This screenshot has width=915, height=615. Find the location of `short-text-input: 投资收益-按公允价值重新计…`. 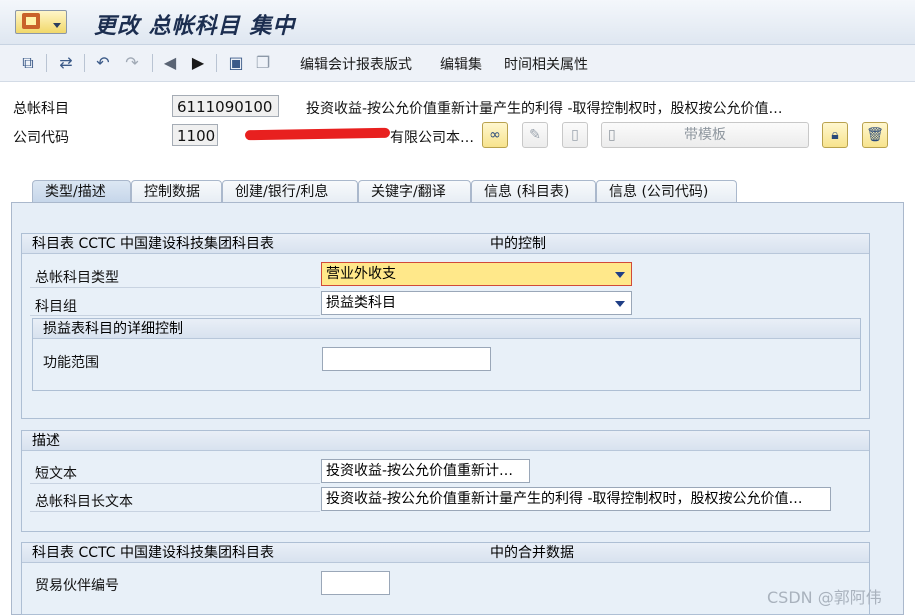

short-text-input: 投资收益-按公允价值重新计… is located at coordinates (425, 471).